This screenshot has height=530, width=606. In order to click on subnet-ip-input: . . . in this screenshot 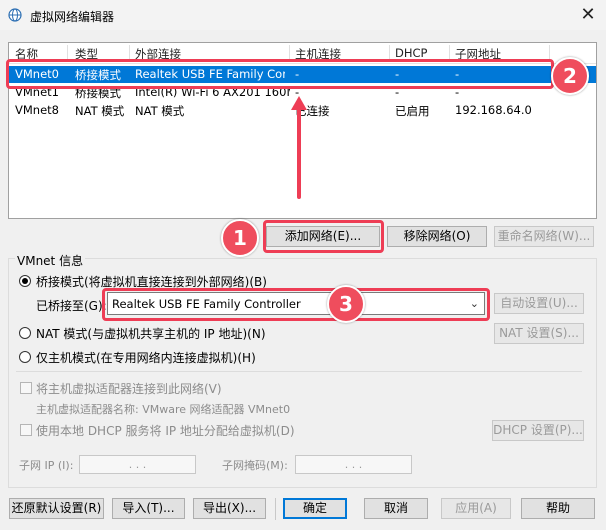, I will do `click(137, 464)`.